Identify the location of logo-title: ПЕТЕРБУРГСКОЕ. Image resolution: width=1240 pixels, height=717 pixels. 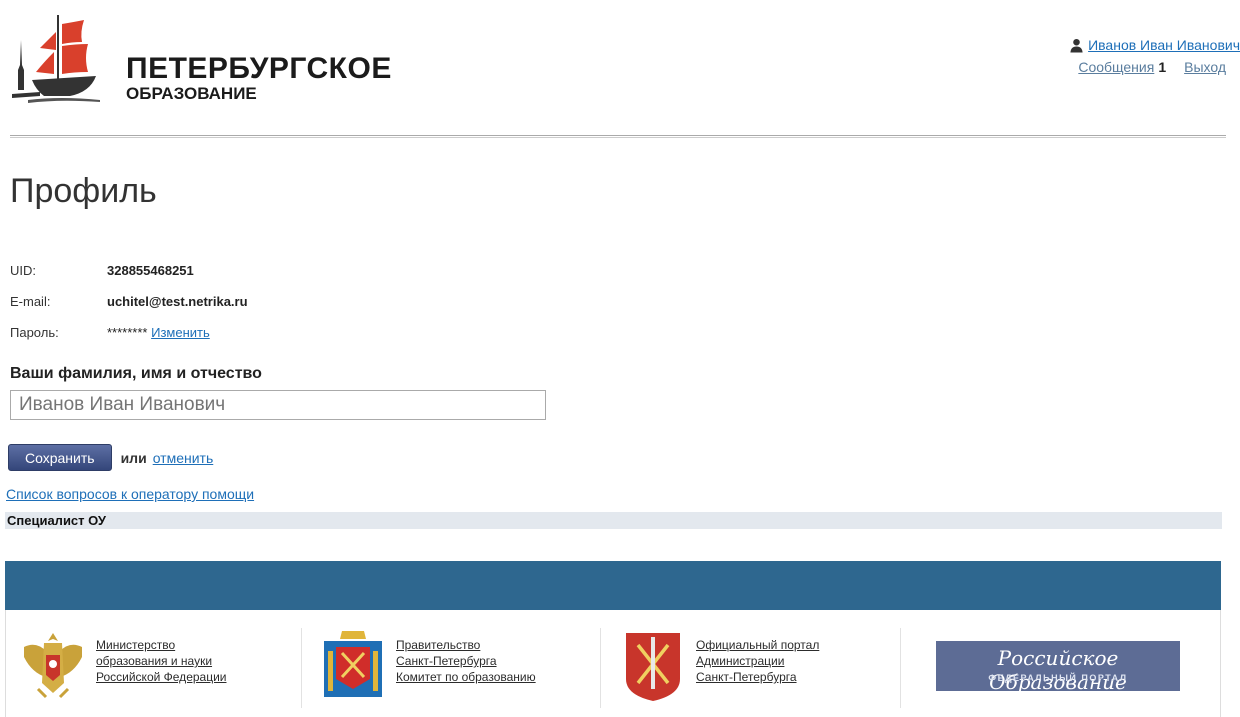
(259, 68).